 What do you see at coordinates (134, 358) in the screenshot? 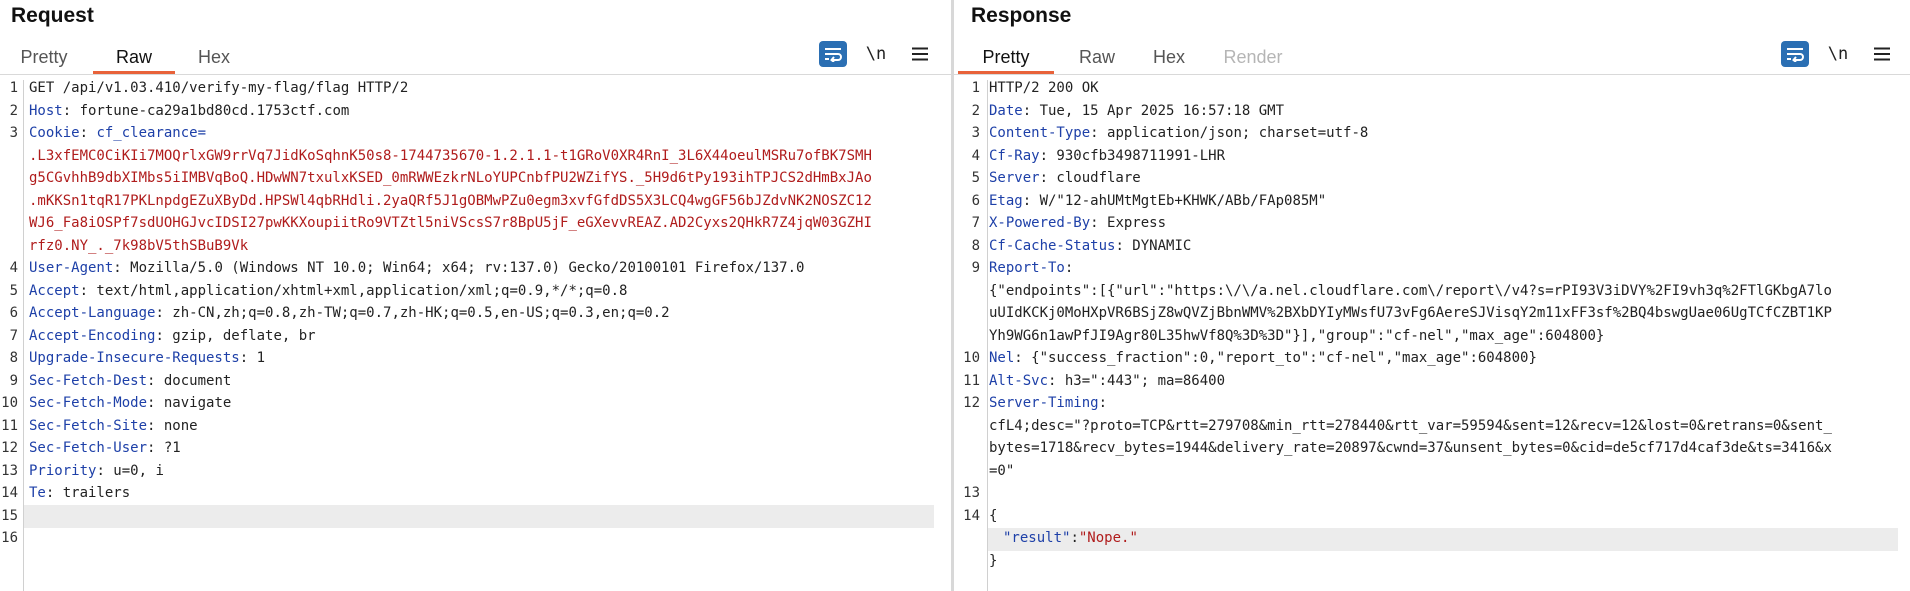
I see `header-name: Upgrade-Insecure-Requests` at bounding box center [134, 358].